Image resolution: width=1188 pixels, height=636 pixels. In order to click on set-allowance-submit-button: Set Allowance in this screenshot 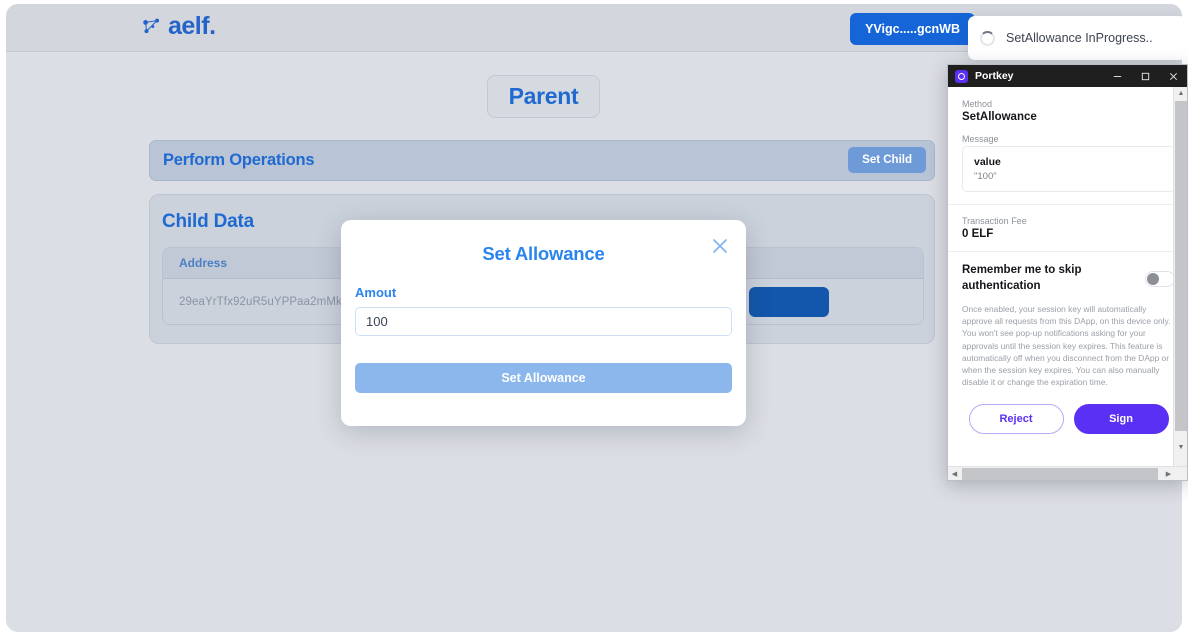, I will do `click(543, 378)`.